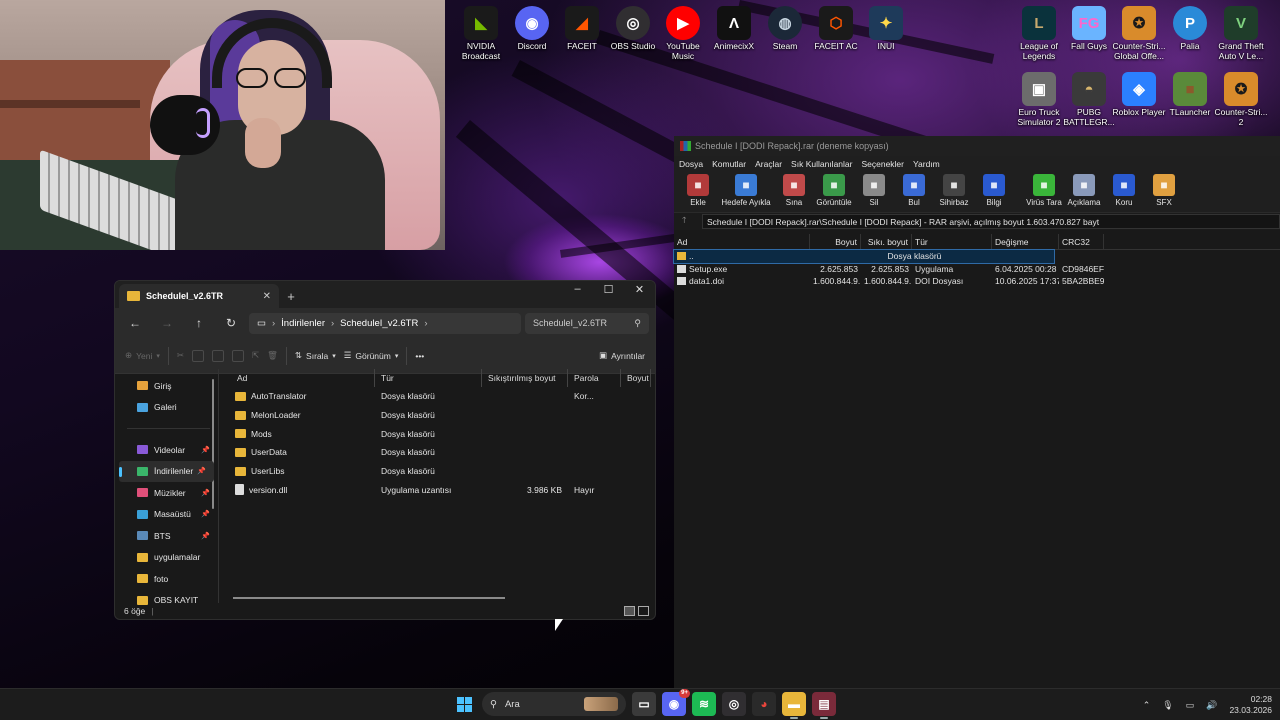 The height and width of the screenshot is (720, 1280). Describe the element at coordinates (166, 579) in the screenshot. I see `sidebar-item: foto` at that location.